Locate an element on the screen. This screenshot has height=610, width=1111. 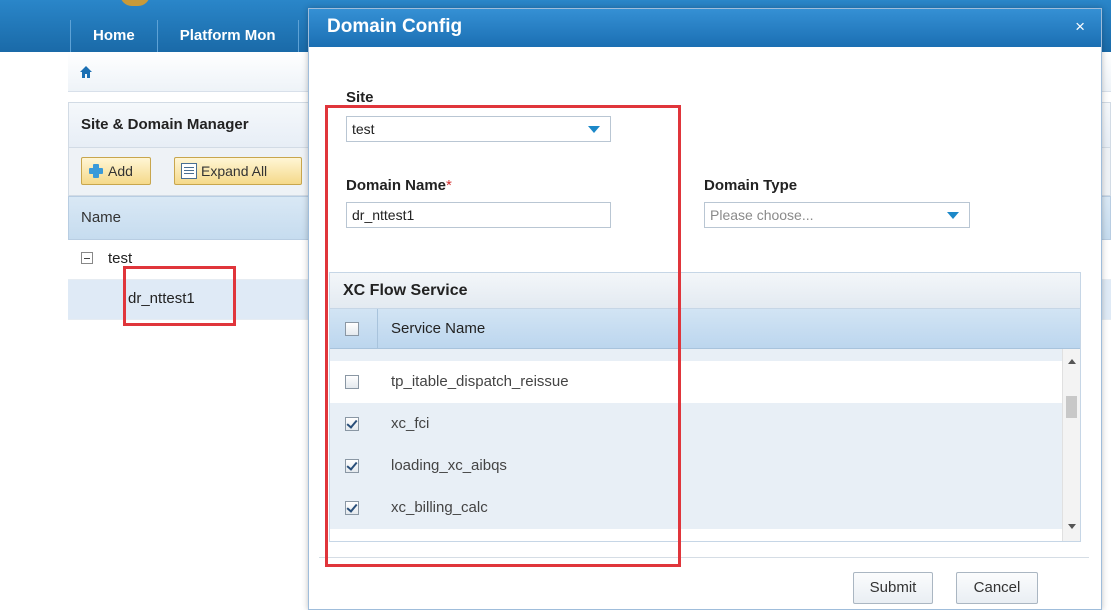
expand-all-icon is located at coordinates (189, 171).